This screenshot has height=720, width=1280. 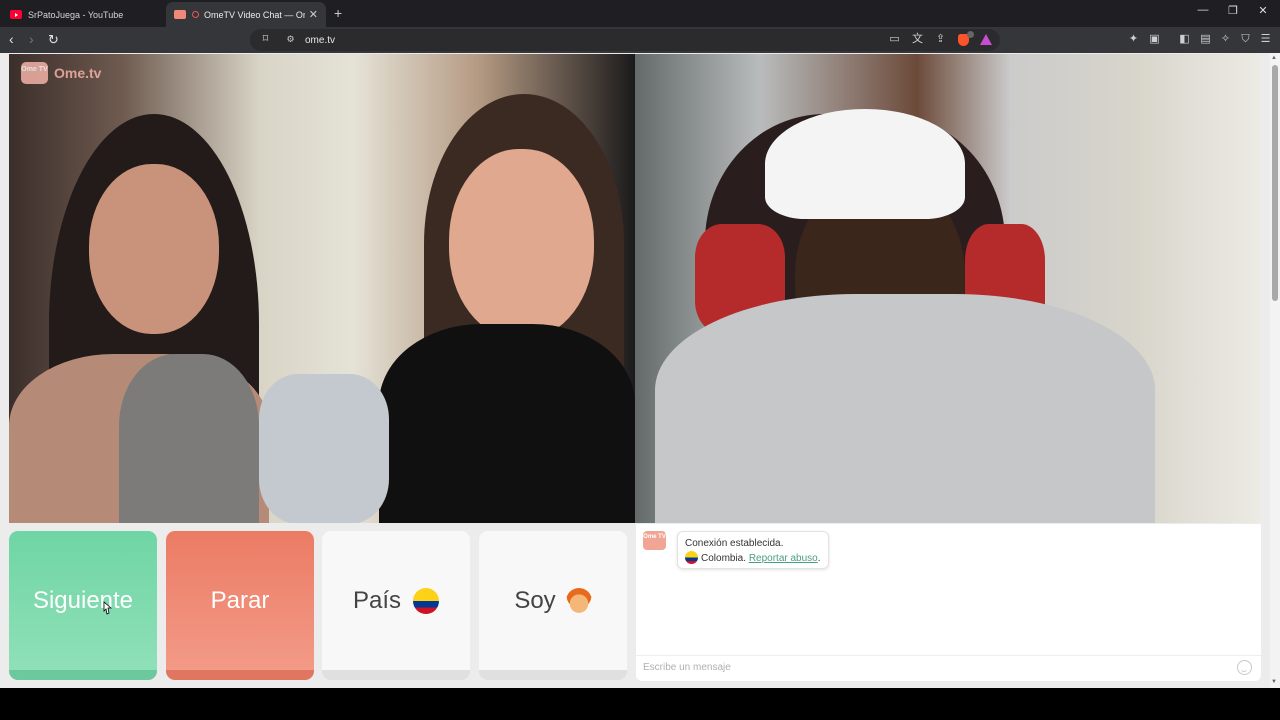 I want to click on gender-button: Soy, so click(x=553, y=605).